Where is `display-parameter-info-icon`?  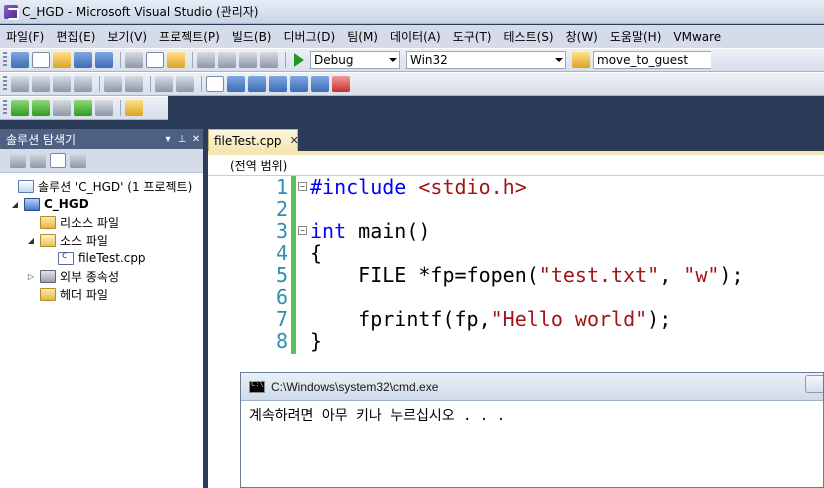
display-parameter-info-icon is located at coordinates (41, 84).